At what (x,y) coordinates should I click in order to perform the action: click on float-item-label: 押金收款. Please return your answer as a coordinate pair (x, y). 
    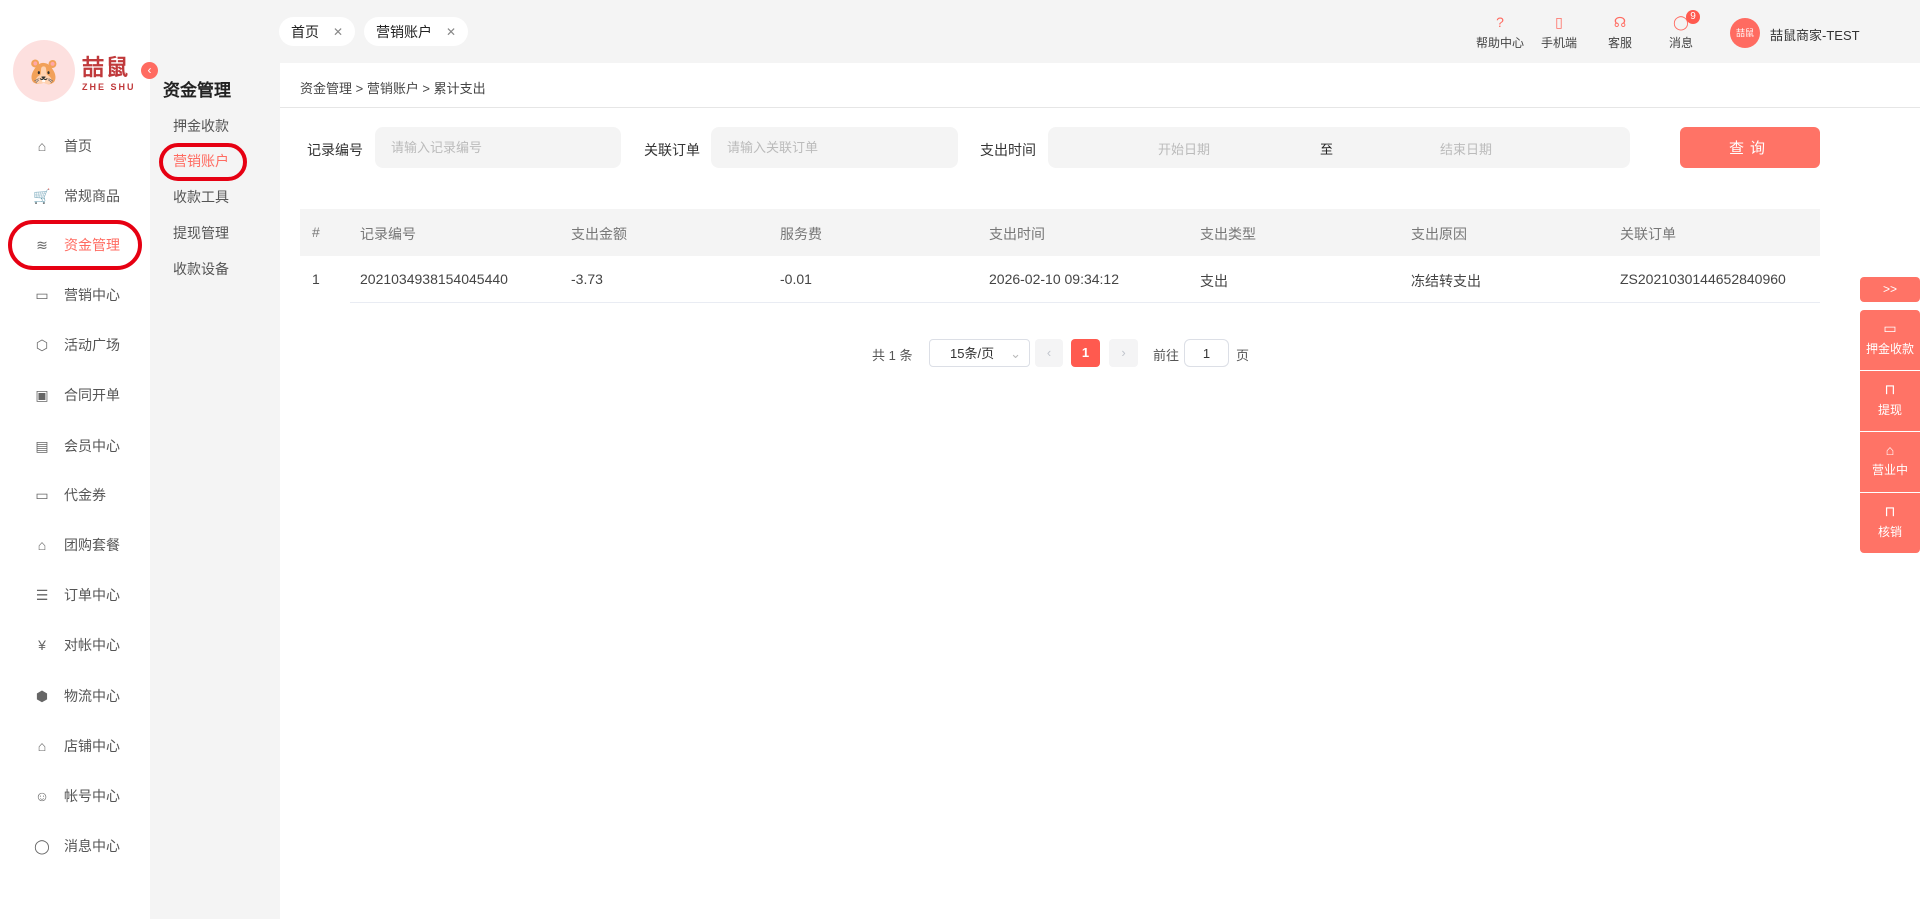
    Looking at the image, I should click on (1889, 349).